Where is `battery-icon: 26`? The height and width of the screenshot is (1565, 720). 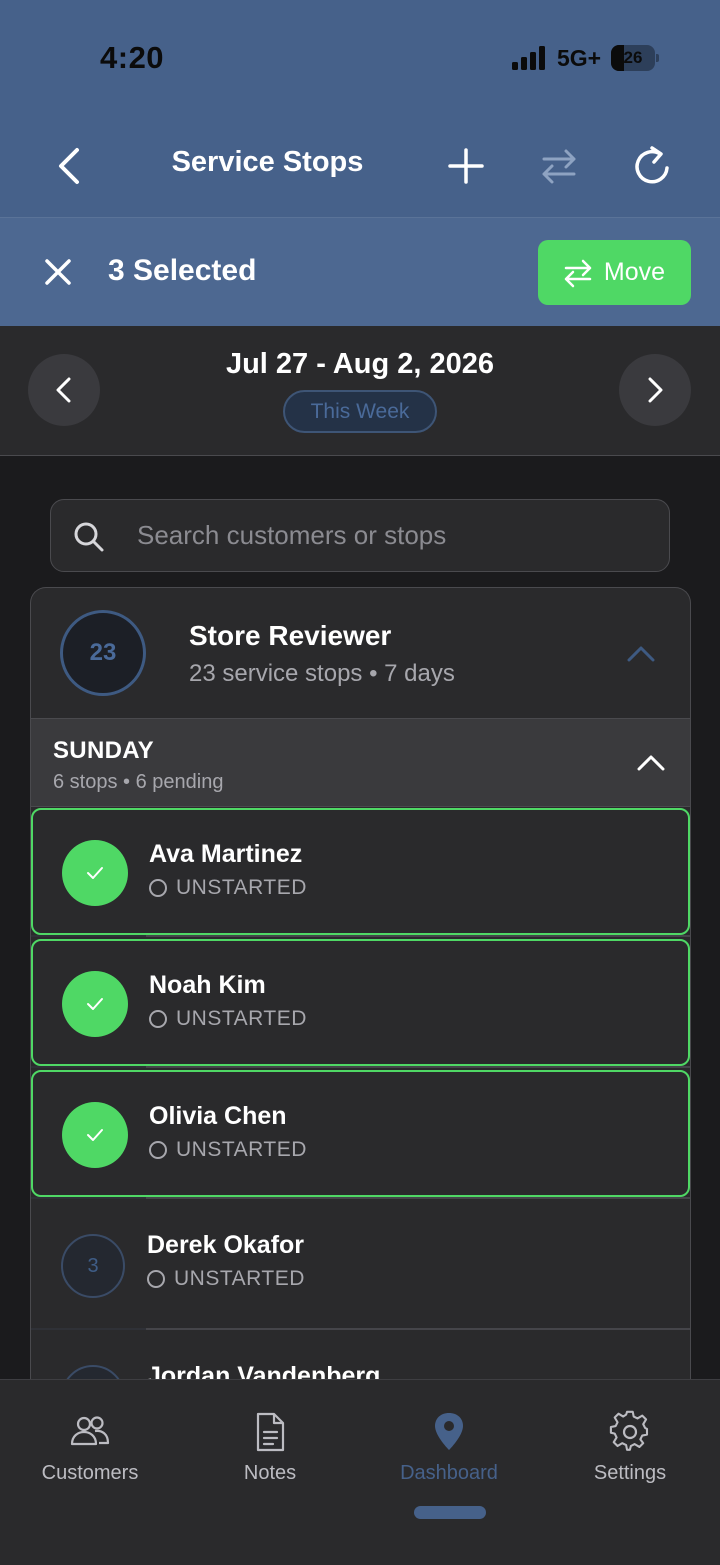 battery-icon: 26 is located at coordinates (635, 58).